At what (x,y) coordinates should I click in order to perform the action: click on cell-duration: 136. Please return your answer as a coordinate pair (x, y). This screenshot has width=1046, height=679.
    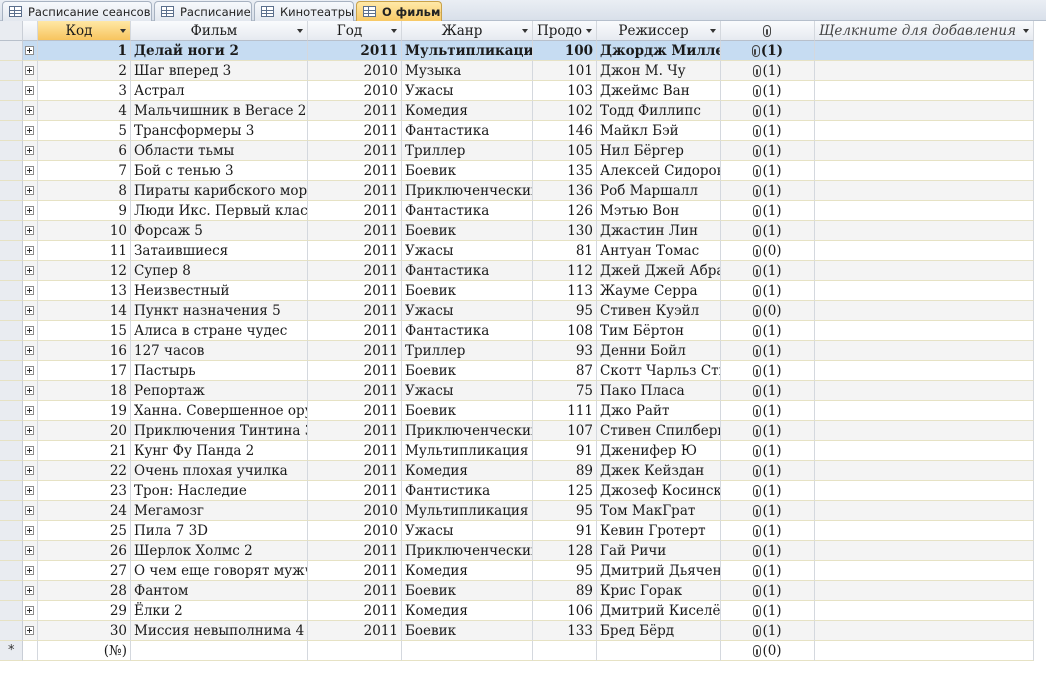
    Looking at the image, I should click on (565, 191).